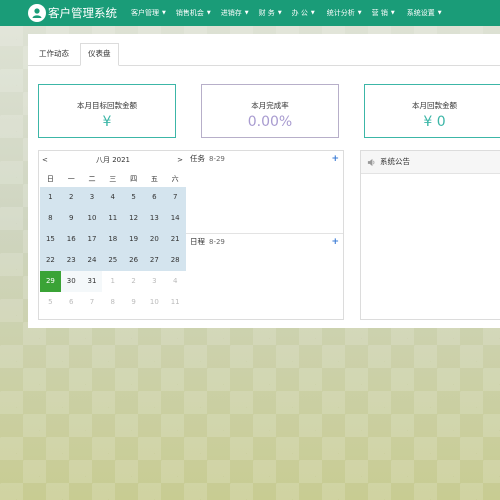 The width and height of the screenshot is (500, 500). Describe the element at coordinates (133, 197) in the screenshot. I see `calendar-day: 5` at that location.